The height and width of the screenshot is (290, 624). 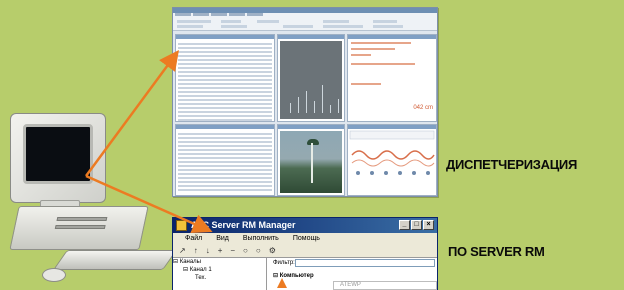 I want to click on channel-tree: ⊟ Каналы ⊟ Канал 1 Тех., so click(x=220, y=274).